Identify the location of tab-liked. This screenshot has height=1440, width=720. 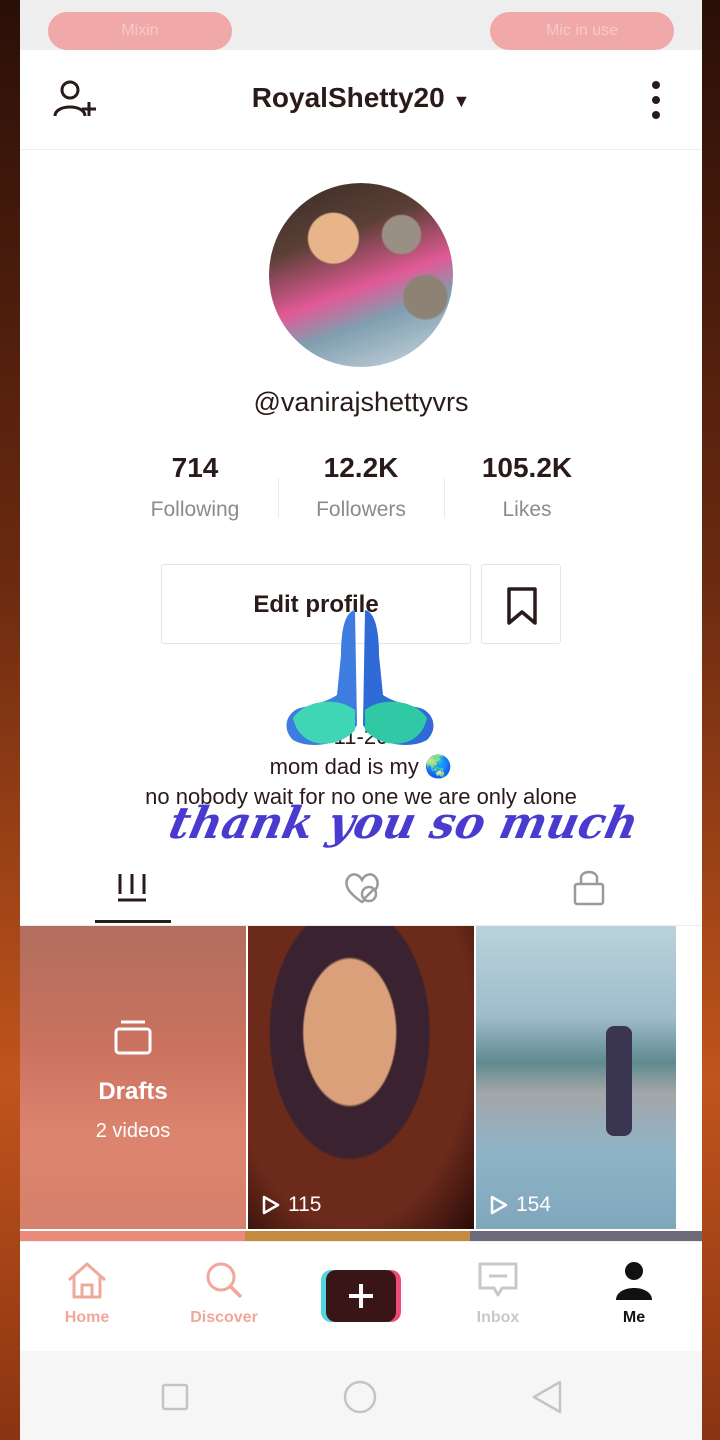
(362, 890).